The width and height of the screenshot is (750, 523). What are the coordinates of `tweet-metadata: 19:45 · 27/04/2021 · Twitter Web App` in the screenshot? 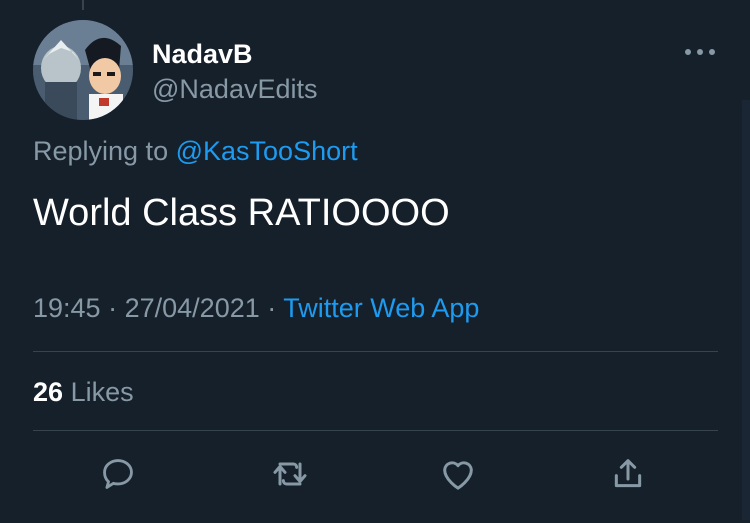 It's located at (256, 308).